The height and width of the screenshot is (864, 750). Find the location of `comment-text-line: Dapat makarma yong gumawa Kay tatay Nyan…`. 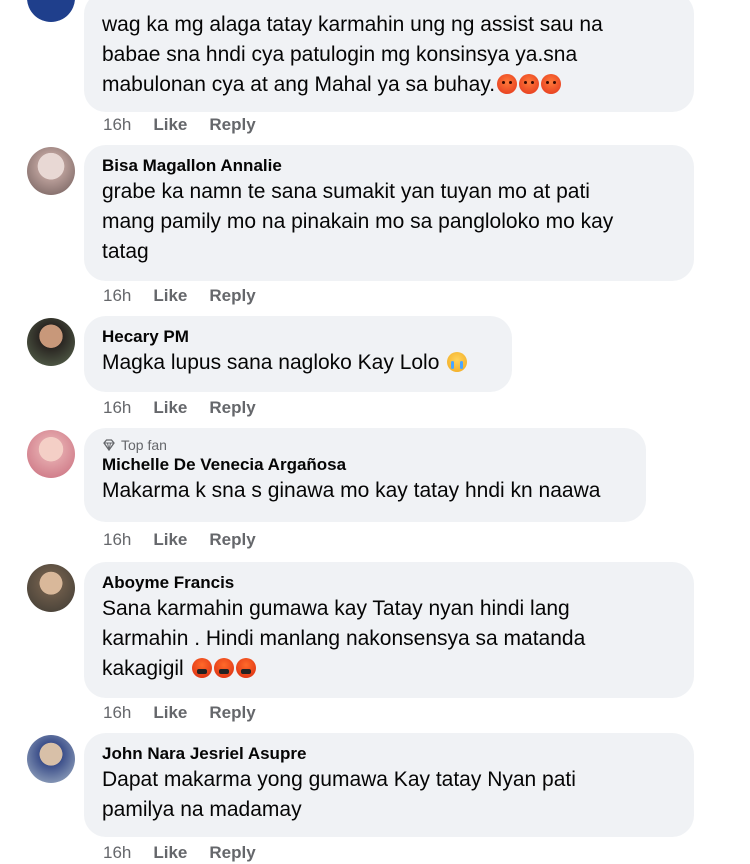

comment-text-line: Dapat makarma yong gumawa Kay tatay Nyan… is located at coordinates (339, 779).